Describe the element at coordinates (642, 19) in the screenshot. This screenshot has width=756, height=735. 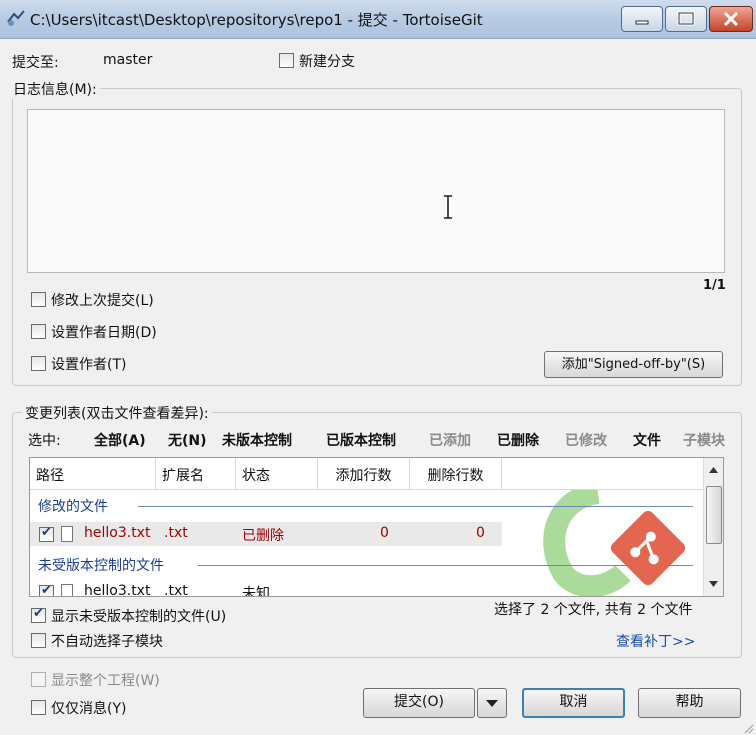
I see `minimize-button` at that location.